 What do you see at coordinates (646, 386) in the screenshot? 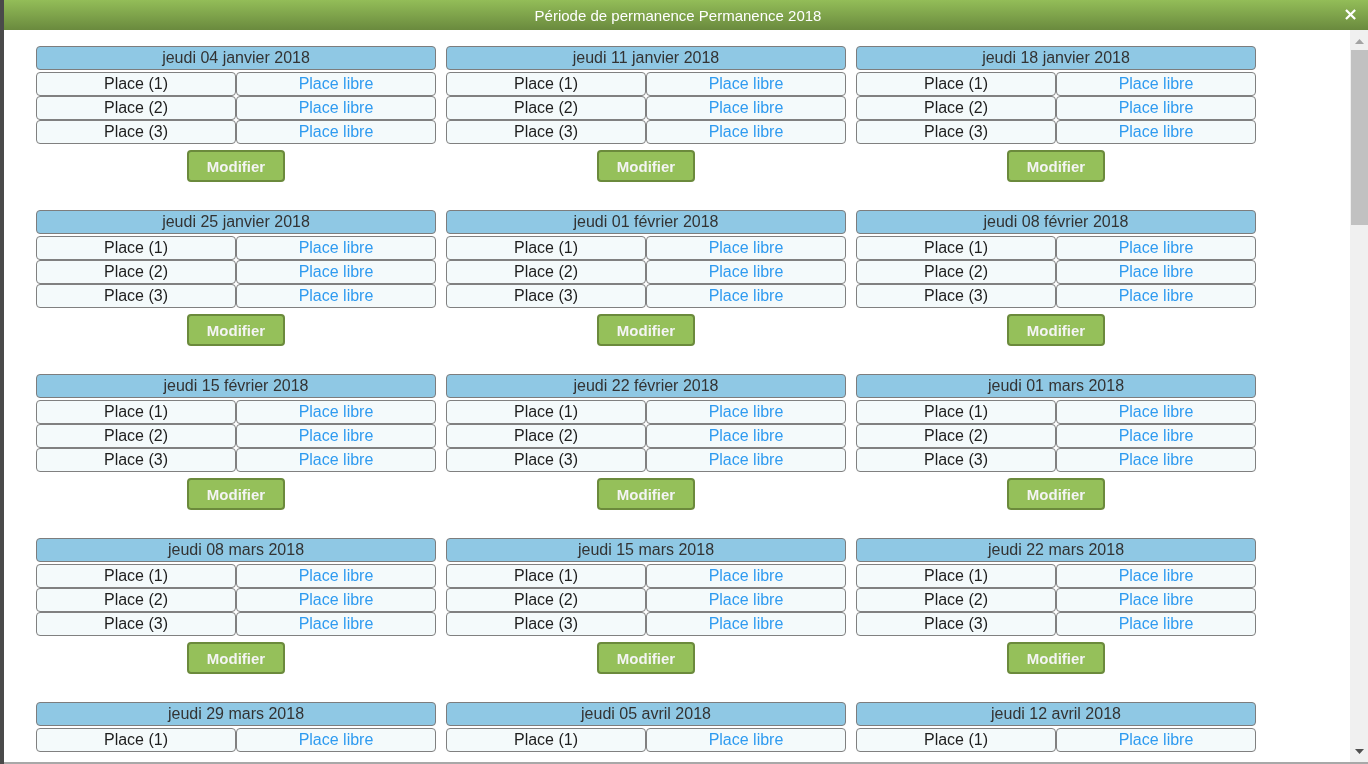
I see `date-header: jeudi 22 février 2018` at bounding box center [646, 386].